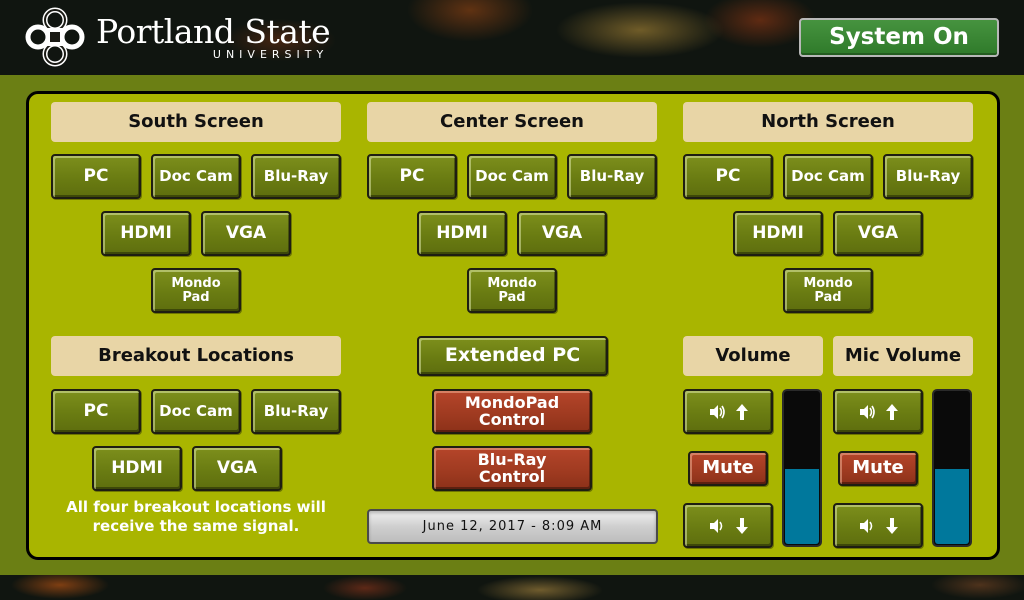  What do you see at coordinates (878, 525) in the screenshot?
I see `mic-volume-down-button` at bounding box center [878, 525].